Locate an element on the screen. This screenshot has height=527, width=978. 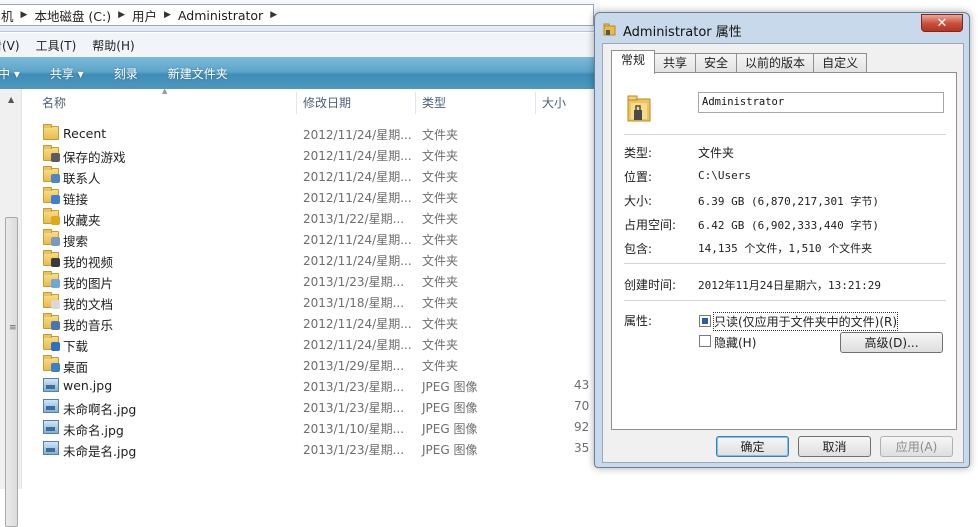
file-name: 收藏夹 is located at coordinates (82, 220).